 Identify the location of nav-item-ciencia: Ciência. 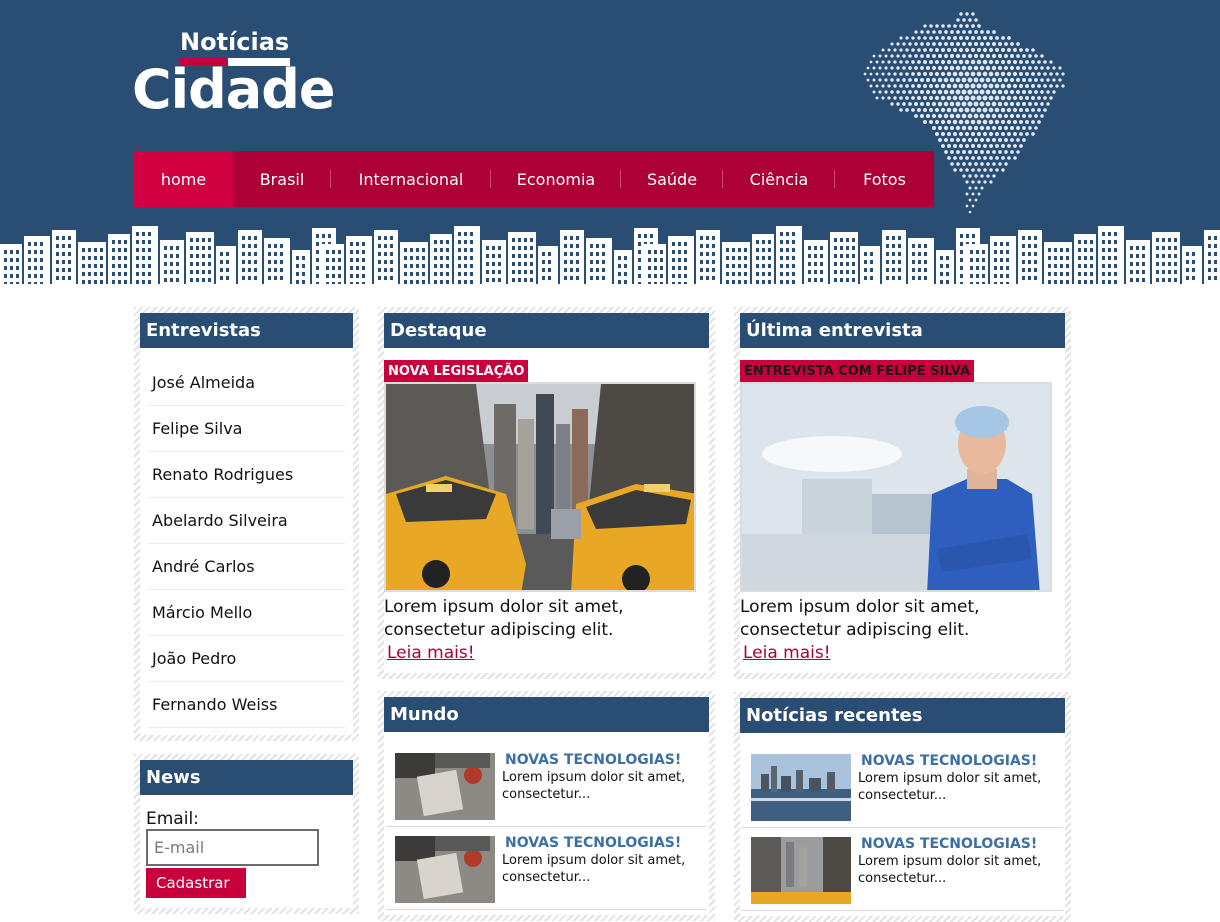
(779, 179).